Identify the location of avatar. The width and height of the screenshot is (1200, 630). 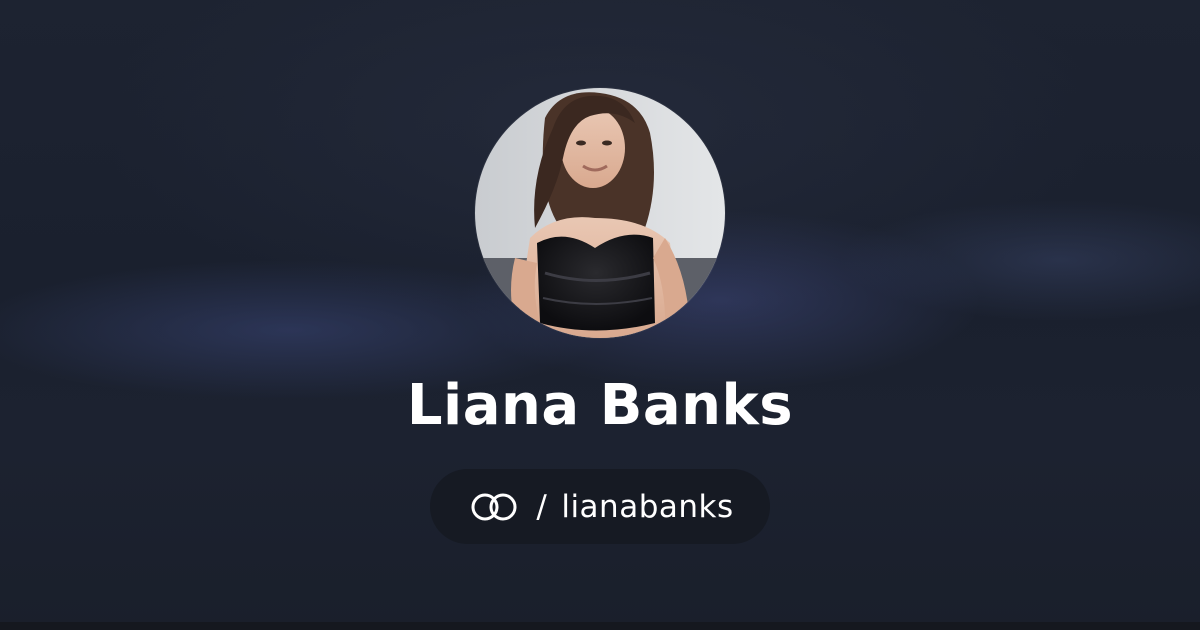
(600, 213).